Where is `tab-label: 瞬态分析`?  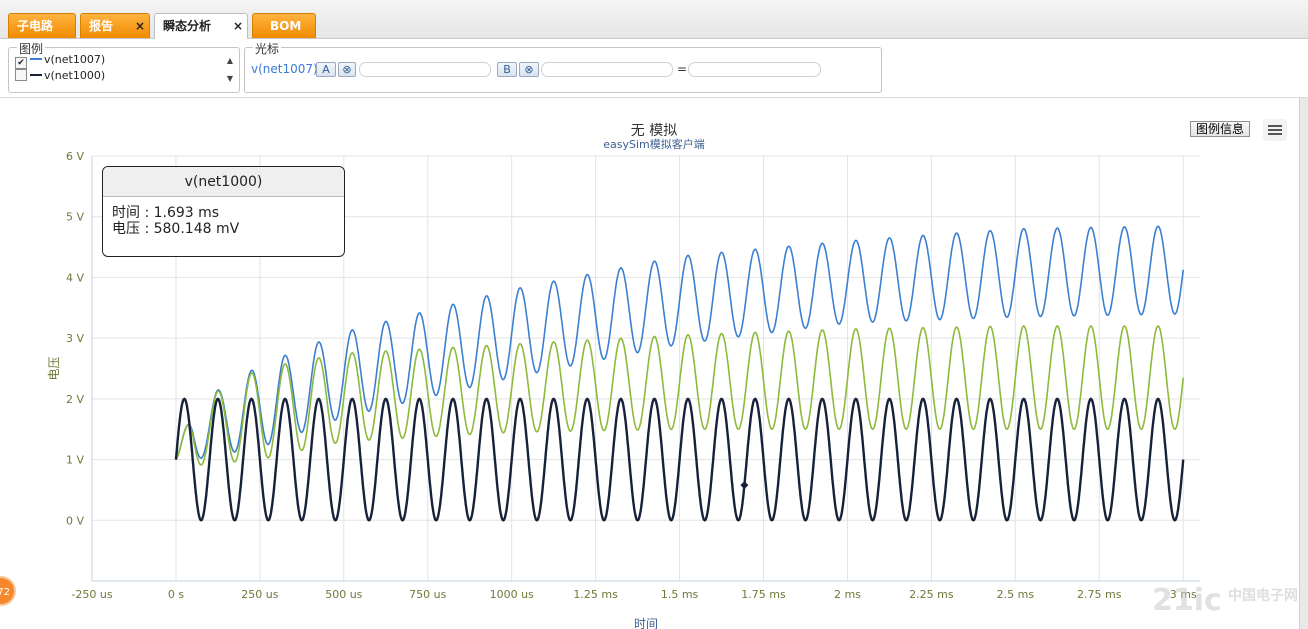 tab-label: 瞬态分析 is located at coordinates (187, 26).